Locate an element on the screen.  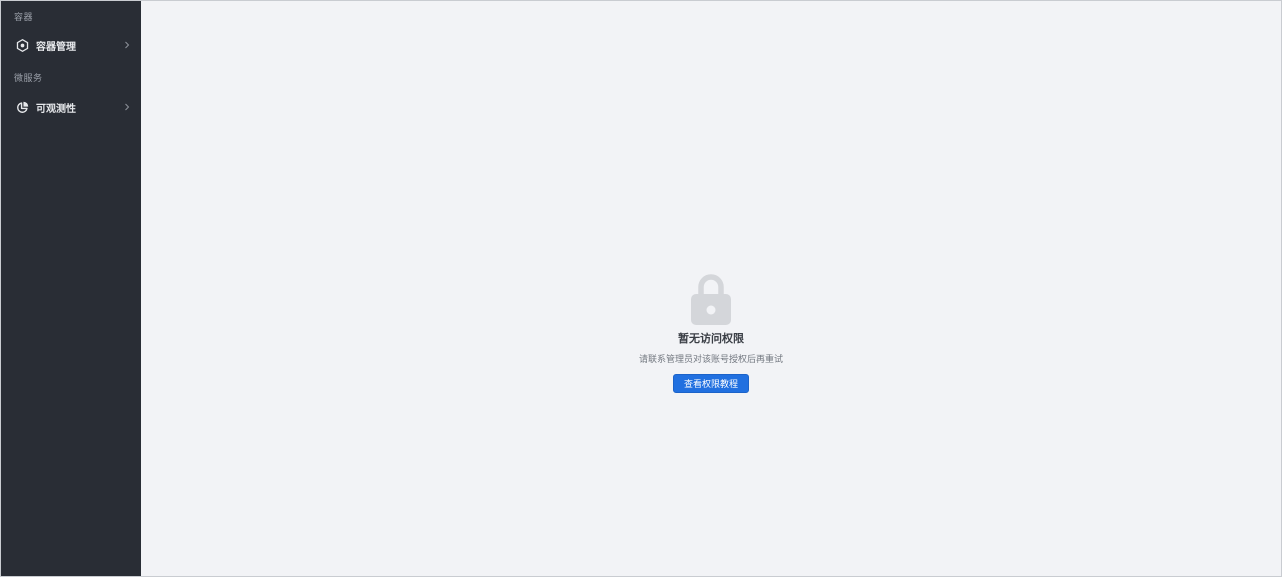
sidebar: 容器 容器管理 微服务 可观测性 is located at coordinates (71, 288).